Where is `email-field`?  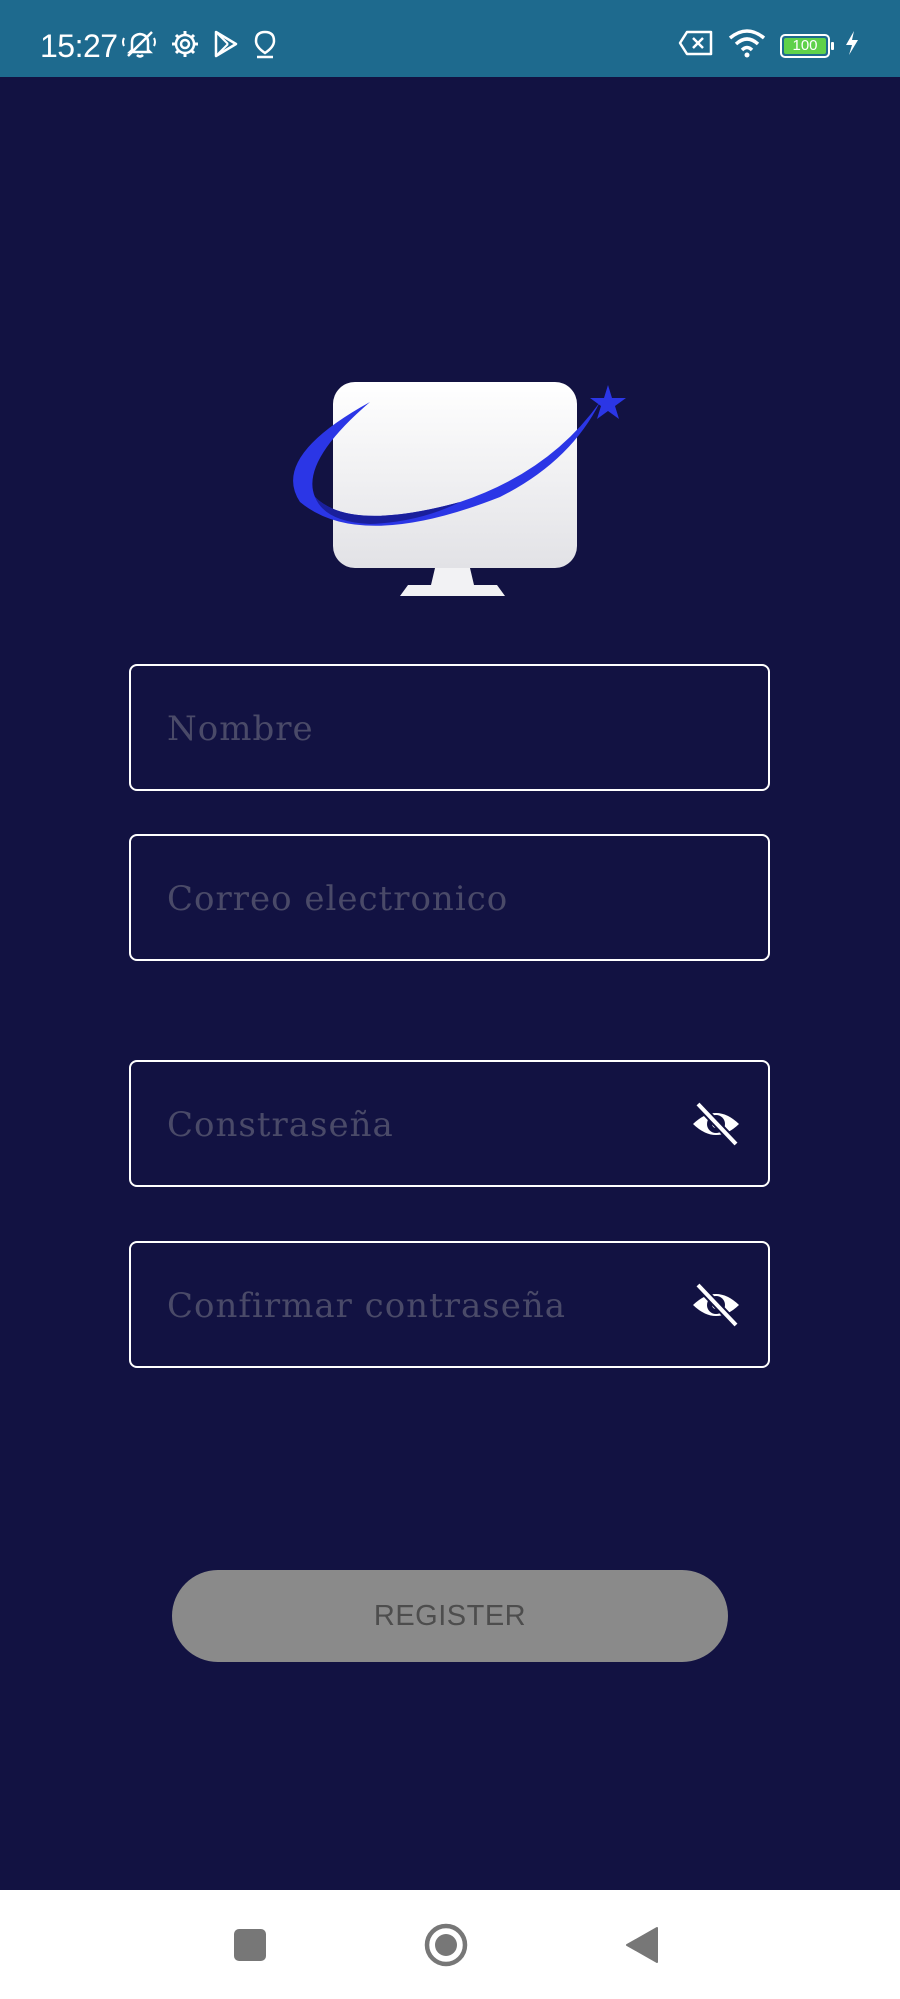
email-field is located at coordinates (449, 897).